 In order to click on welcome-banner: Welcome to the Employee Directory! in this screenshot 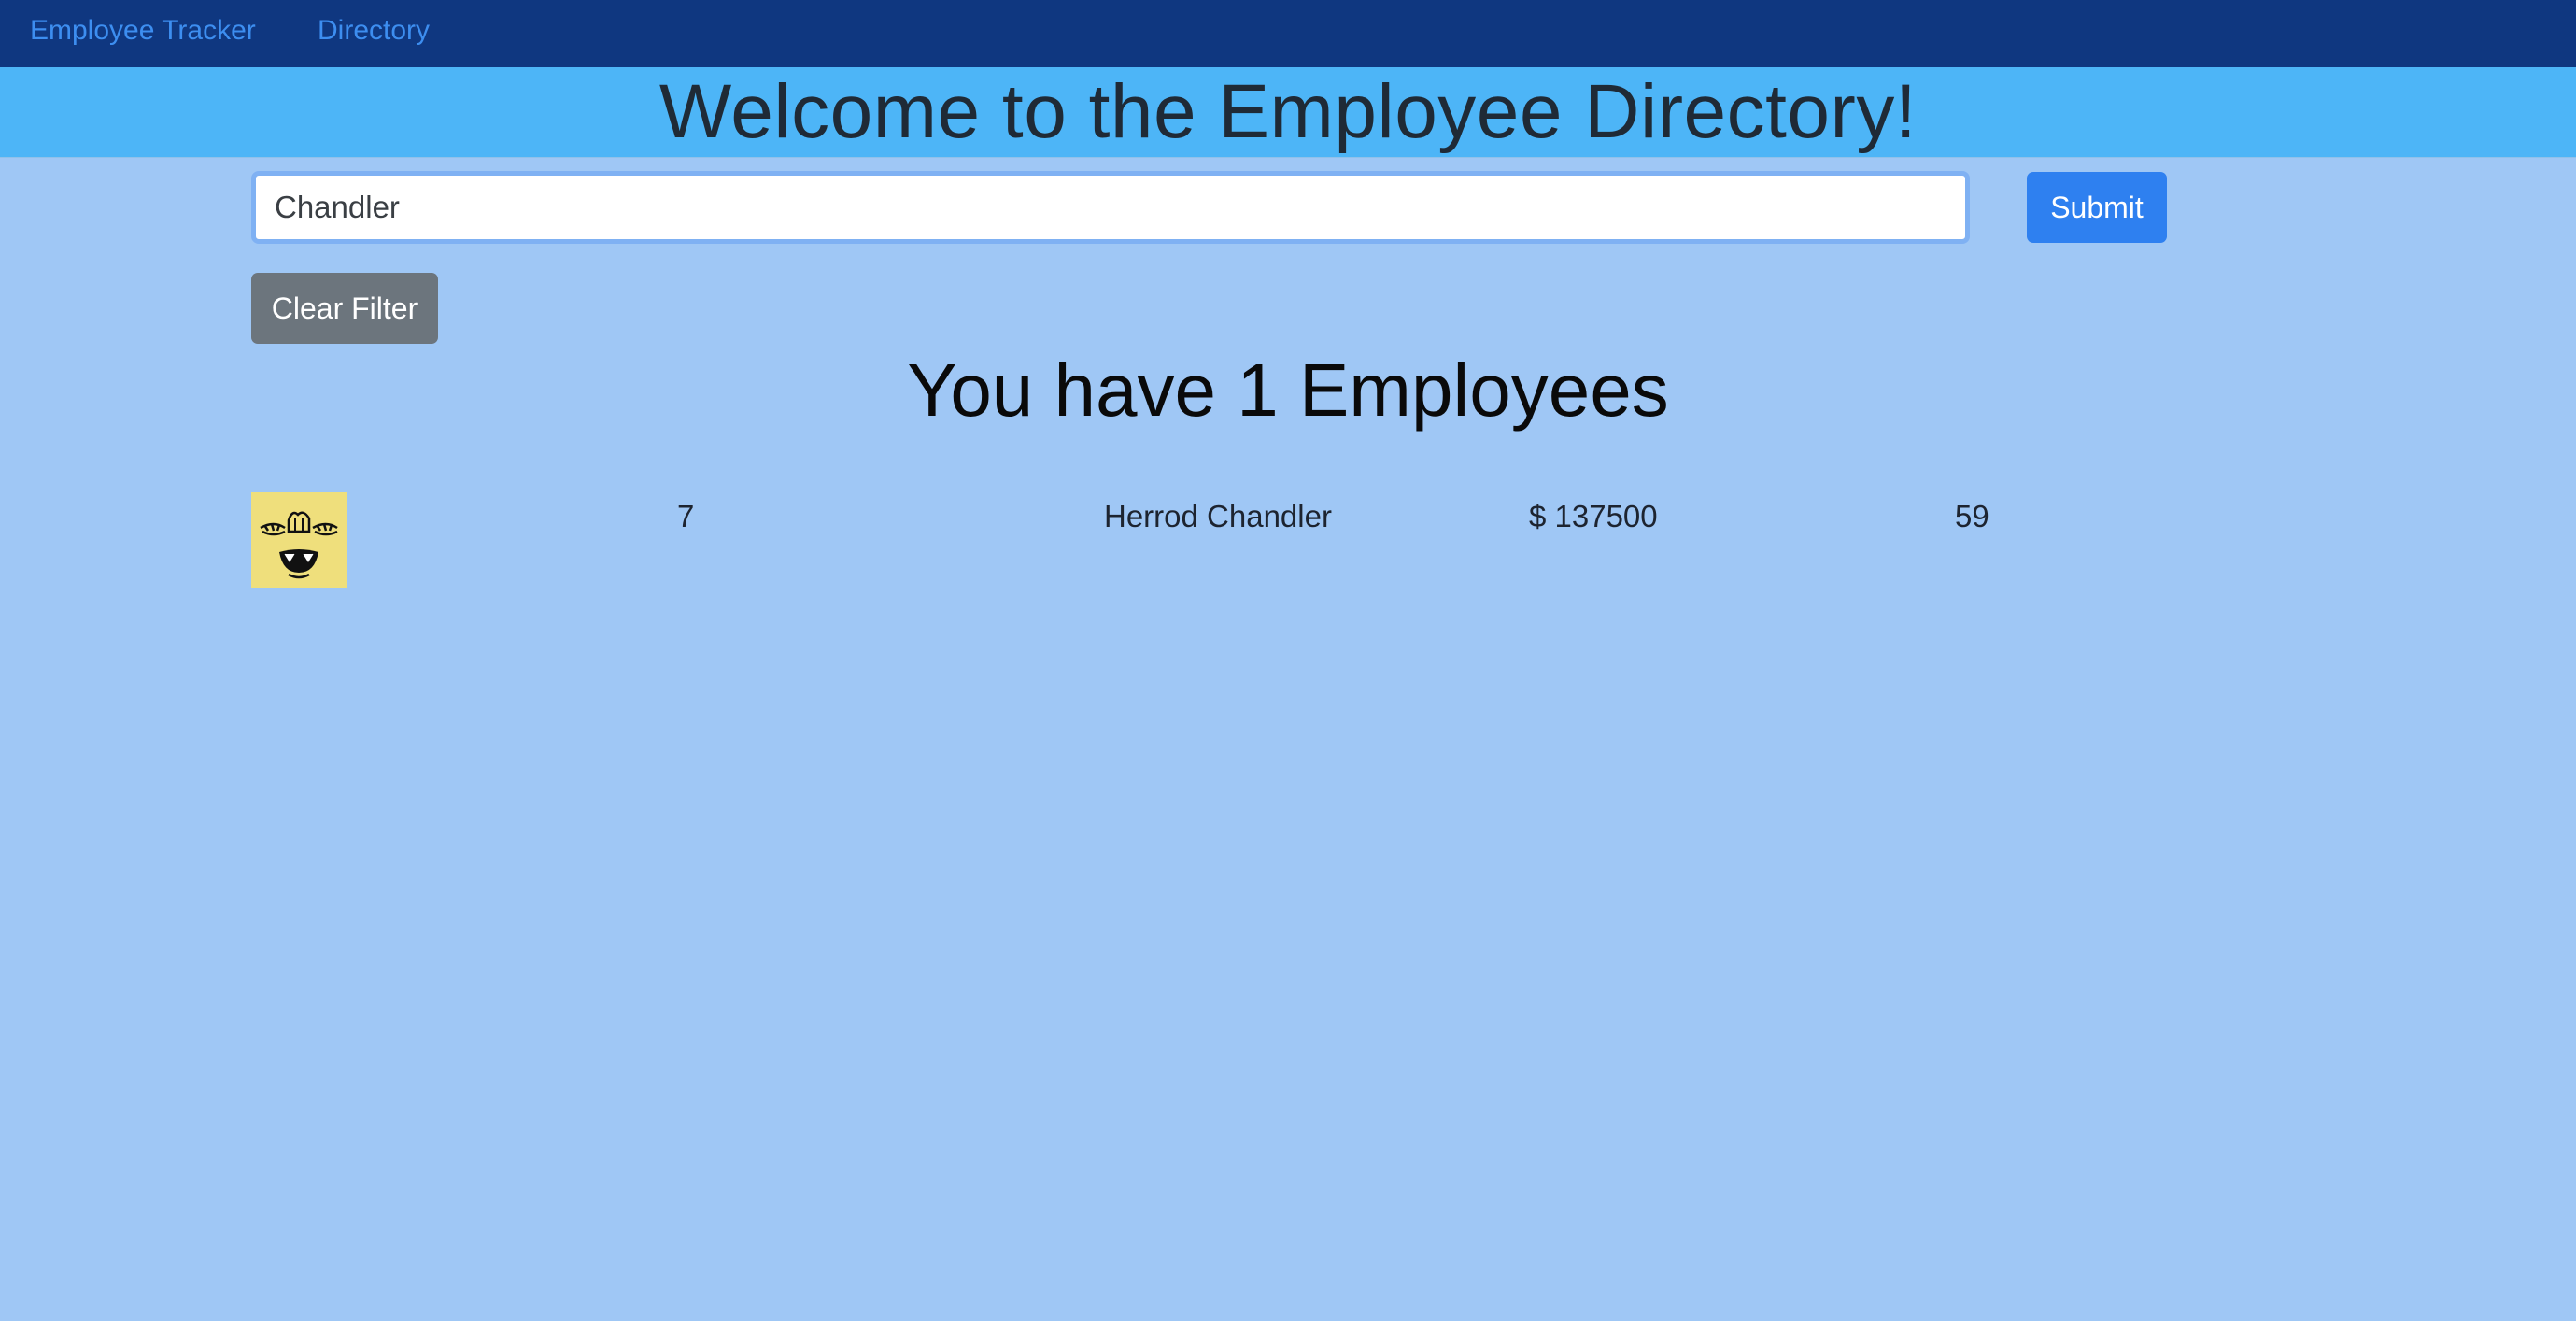, I will do `click(1288, 112)`.